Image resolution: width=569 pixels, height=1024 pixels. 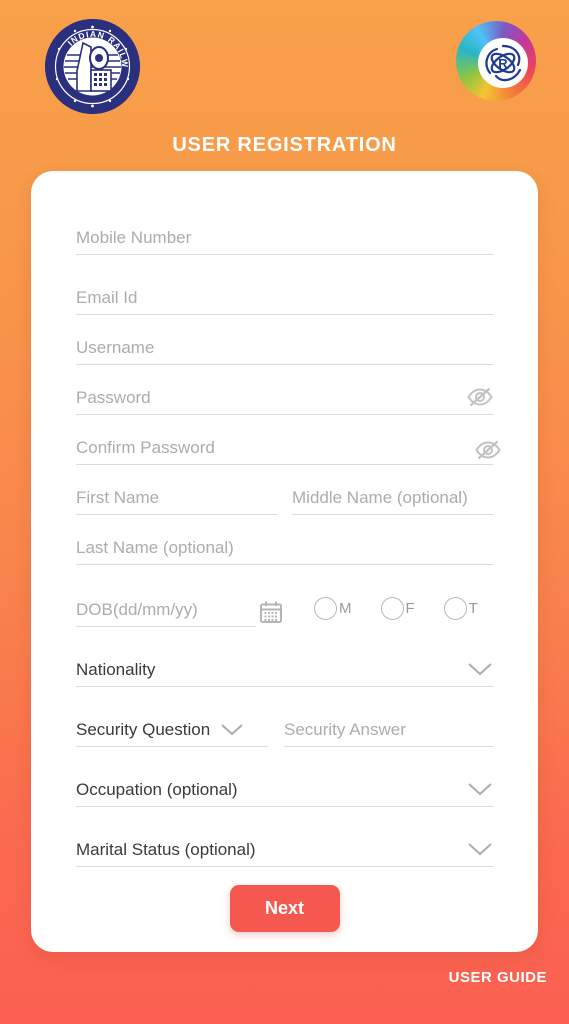 I want to click on password-field: Password, so click(x=284, y=390).